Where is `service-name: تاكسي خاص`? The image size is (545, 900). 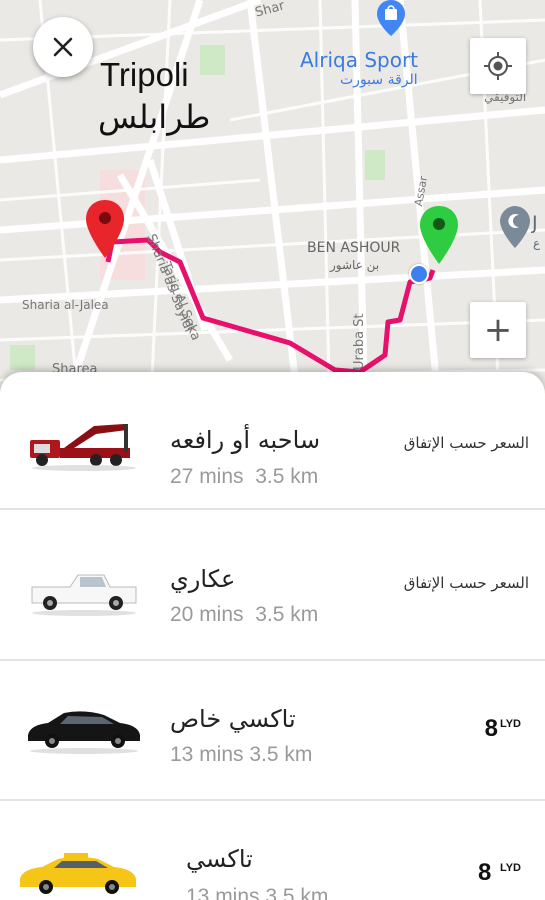
service-name: تاكسي خاص is located at coordinates (233, 719).